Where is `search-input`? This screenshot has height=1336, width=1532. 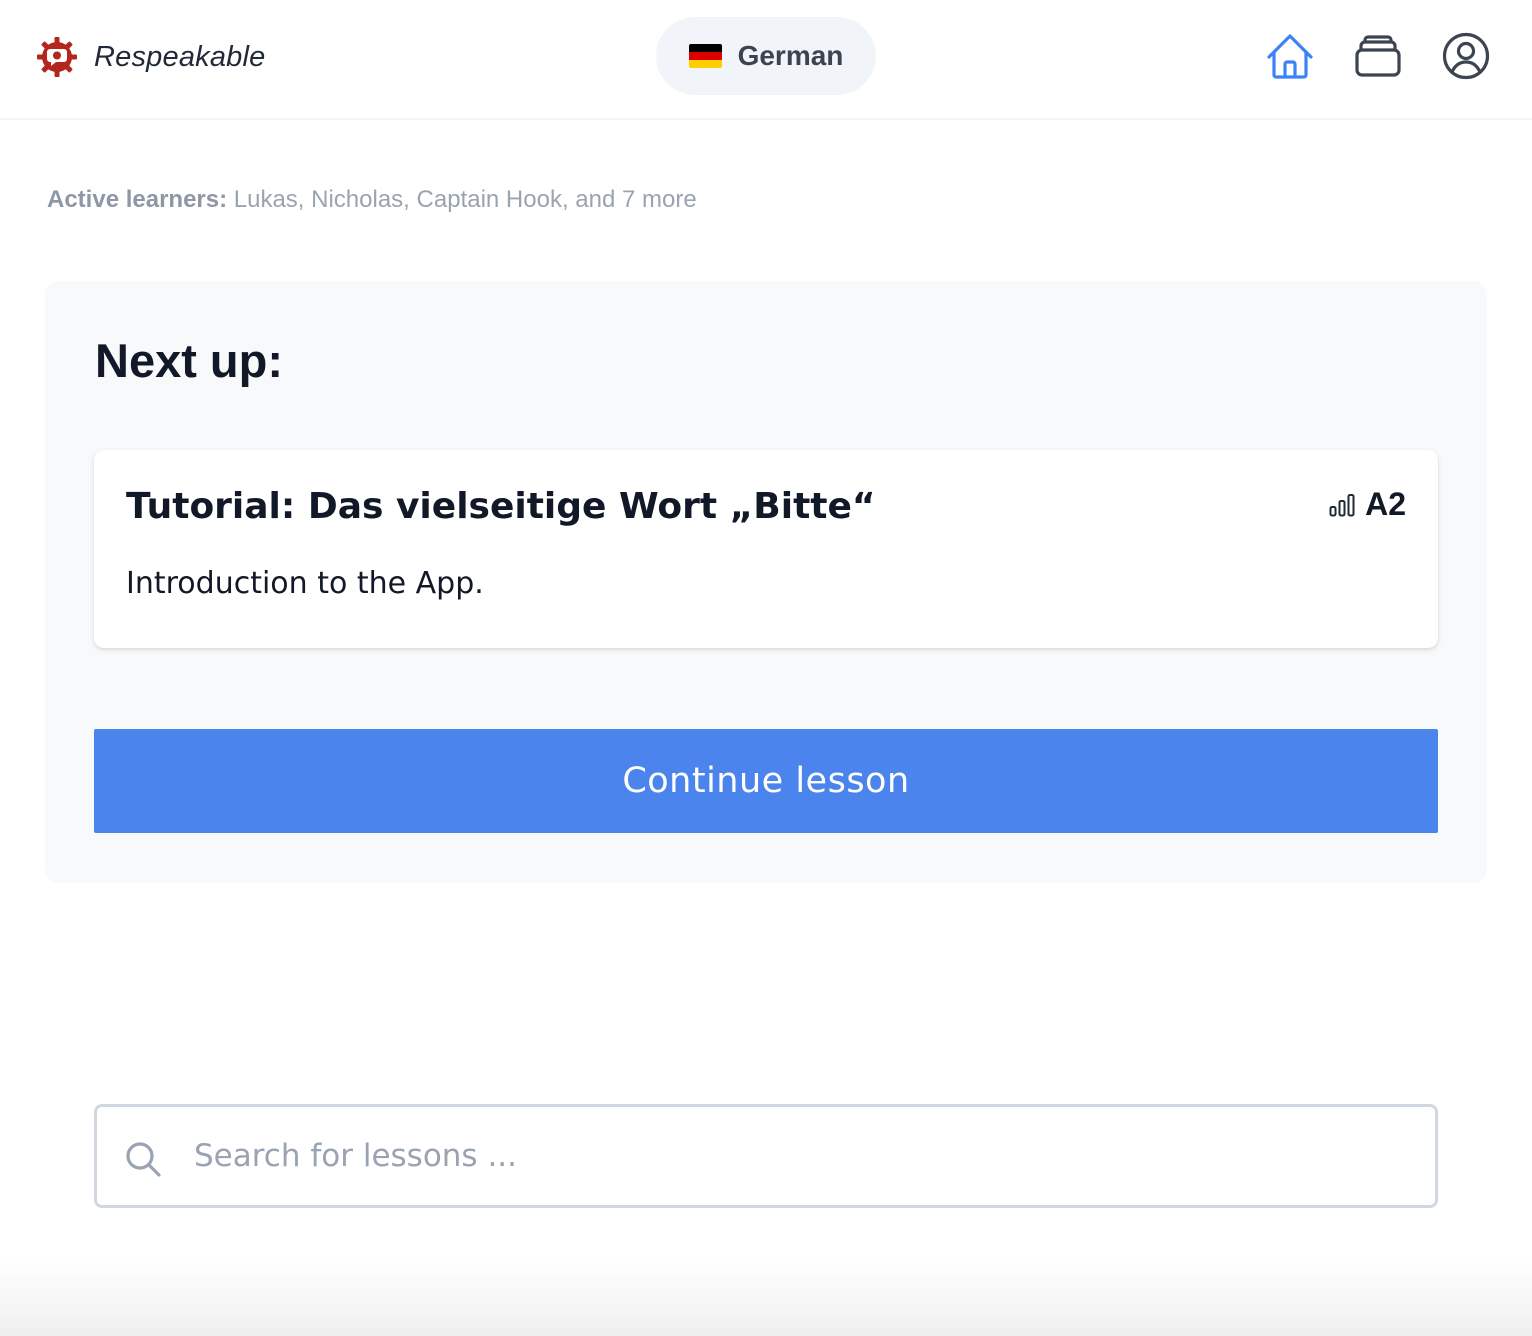 search-input is located at coordinates (794, 1156).